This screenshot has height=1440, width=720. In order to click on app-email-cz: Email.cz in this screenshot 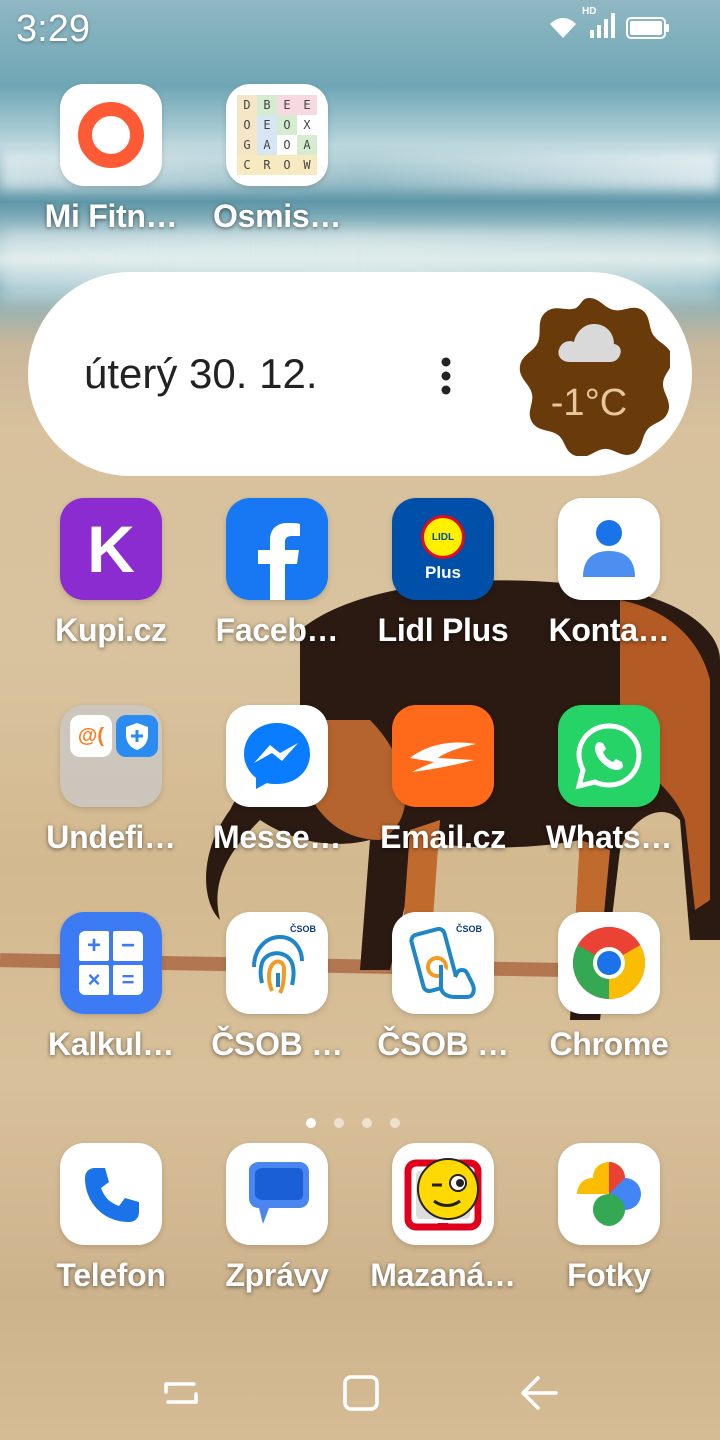, I will do `click(443, 790)`.